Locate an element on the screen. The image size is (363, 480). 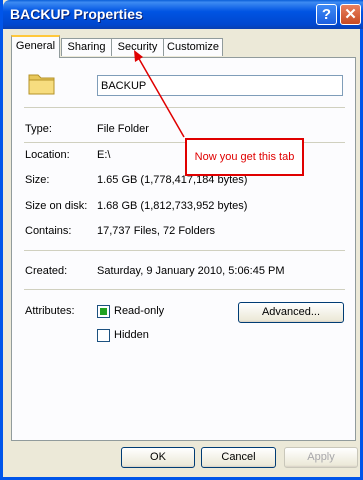
cancel-button: Cancel is located at coordinates (238, 457).